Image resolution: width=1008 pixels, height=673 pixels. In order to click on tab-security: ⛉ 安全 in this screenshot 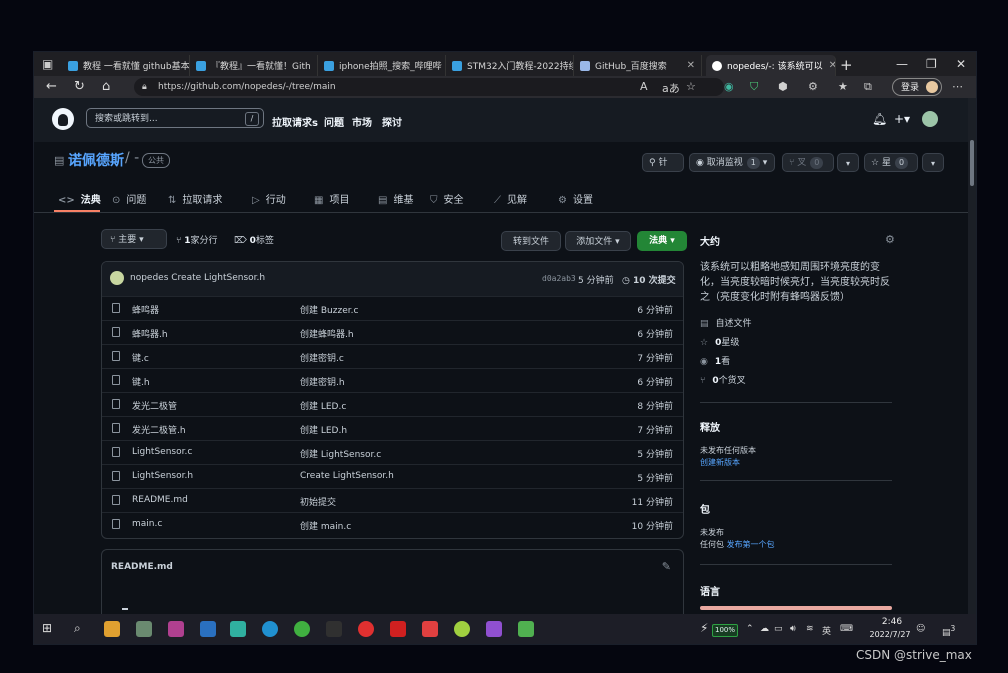, I will do `click(447, 198)`.